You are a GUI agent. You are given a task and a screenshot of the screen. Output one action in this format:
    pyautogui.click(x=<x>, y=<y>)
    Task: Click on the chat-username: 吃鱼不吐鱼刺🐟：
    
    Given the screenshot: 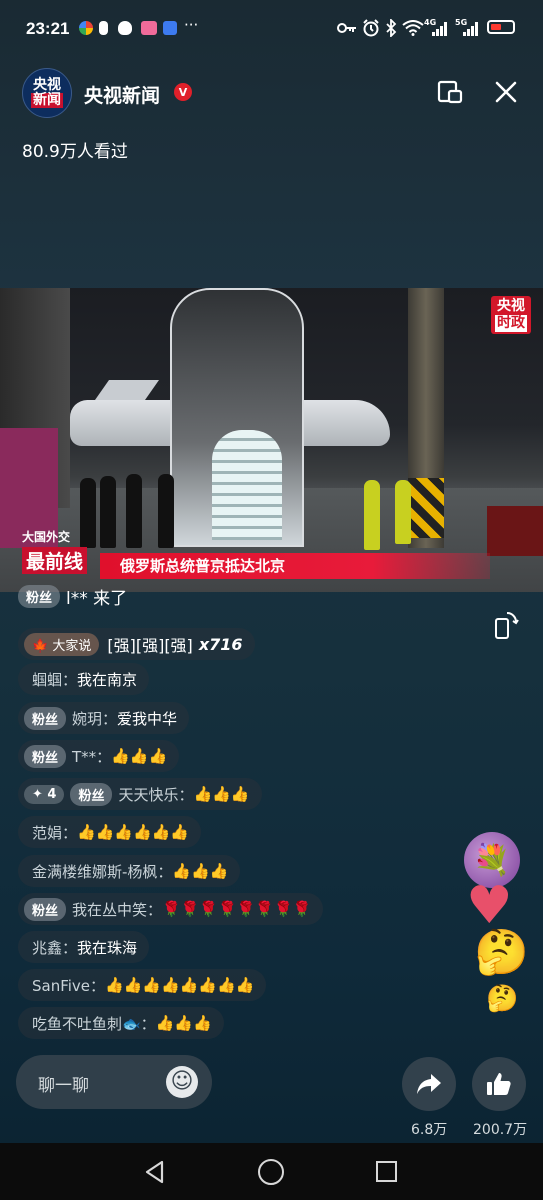 What is the action you would take?
    pyautogui.click(x=94, y=1023)
    